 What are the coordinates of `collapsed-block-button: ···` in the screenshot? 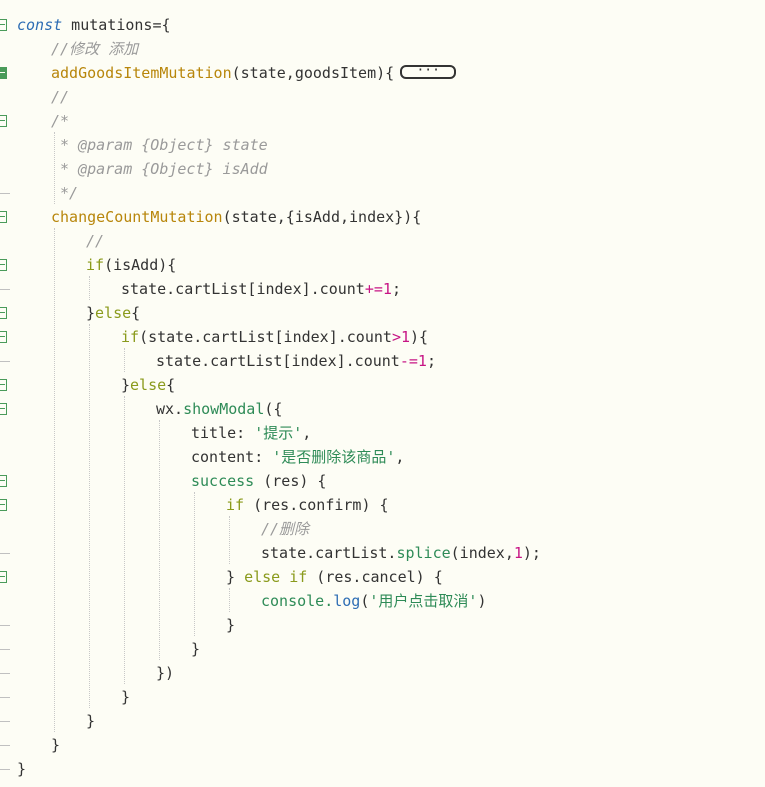 It's located at (428, 71).